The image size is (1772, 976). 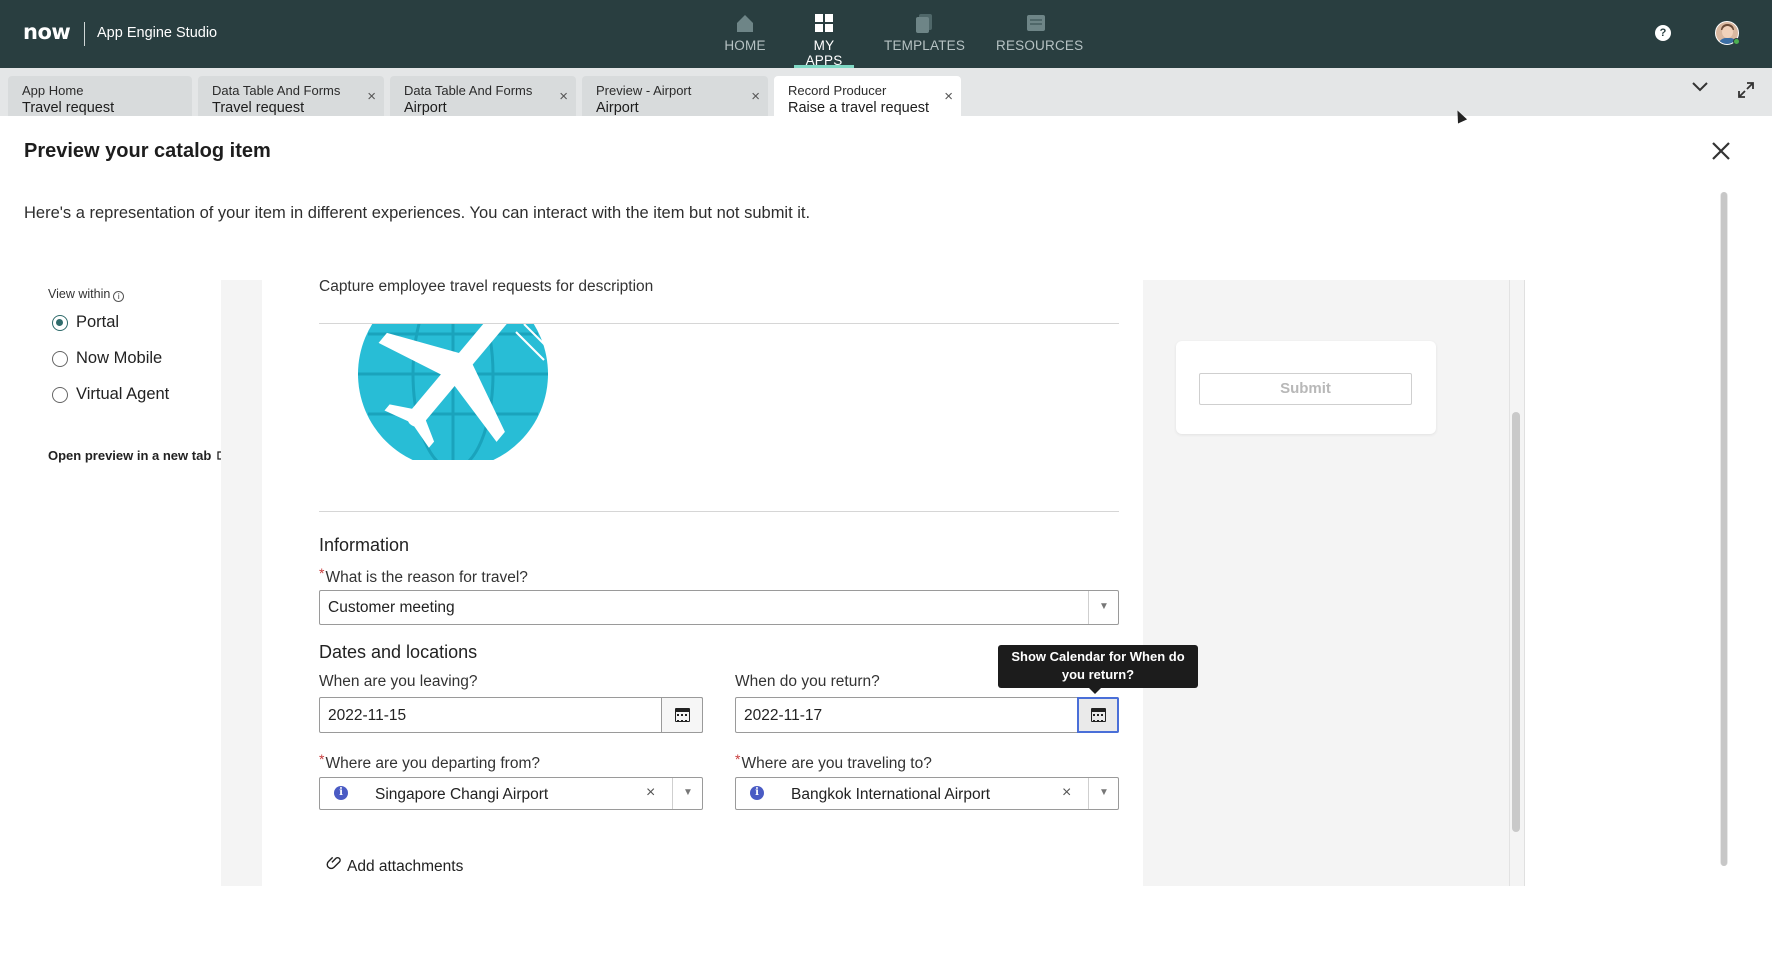 What do you see at coordinates (824, 53) in the screenshot?
I see `nav-my-apps-label: MY APPS` at bounding box center [824, 53].